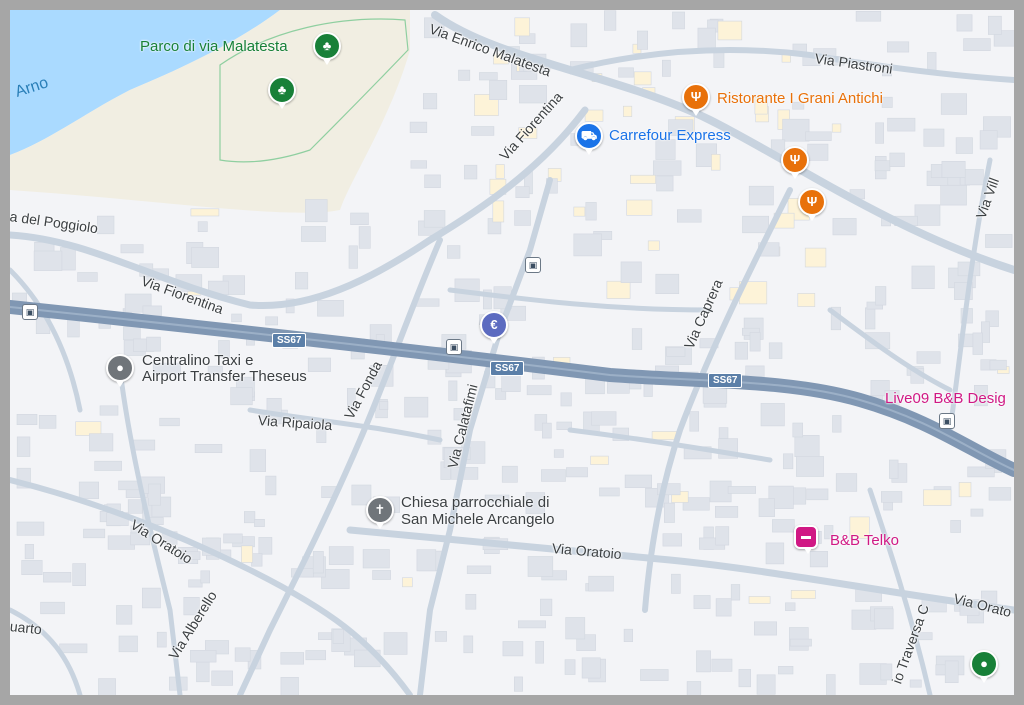 The image size is (1024, 705). What do you see at coordinates (589, 138) in the screenshot?
I see `shopping-cart-icon: ⛟` at bounding box center [589, 138].